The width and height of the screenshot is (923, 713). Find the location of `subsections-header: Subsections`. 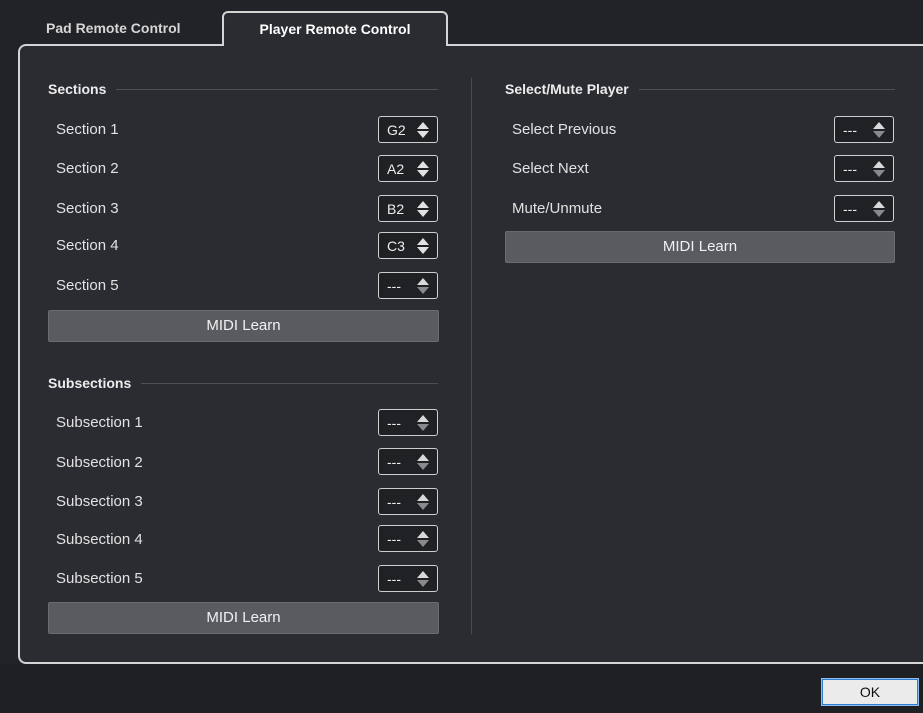

subsections-header: Subsections is located at coordinates (243, 383).